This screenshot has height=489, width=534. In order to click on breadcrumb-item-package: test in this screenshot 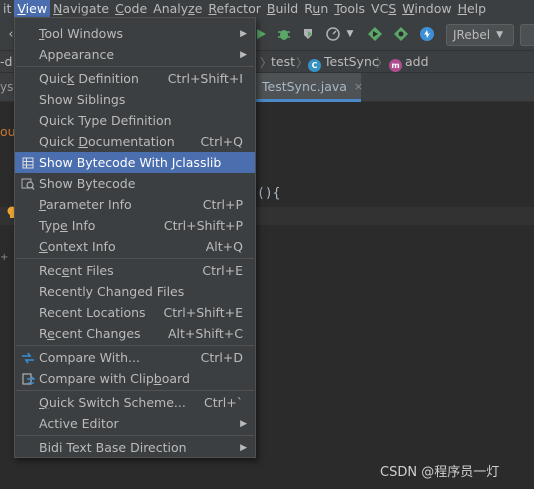, I will do `click(283, 61)`.